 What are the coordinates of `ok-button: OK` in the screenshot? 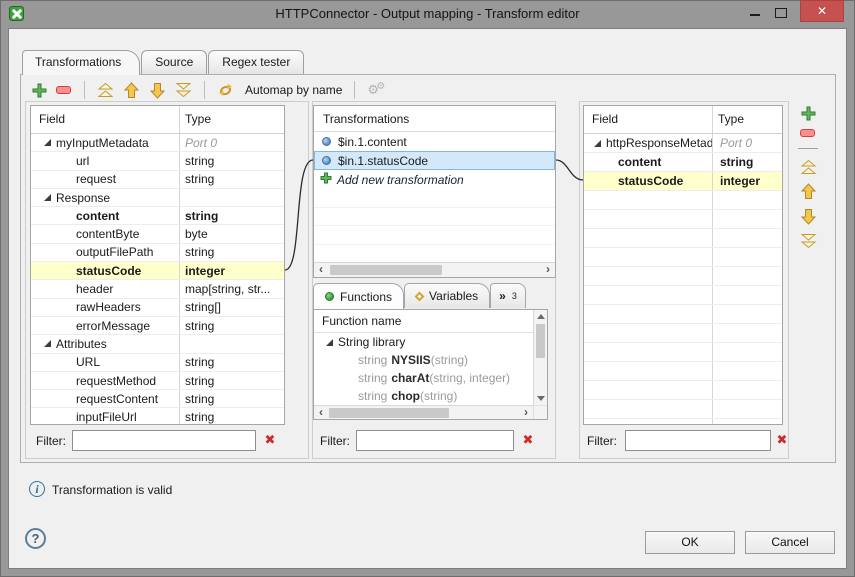 It's located at (690, 542).